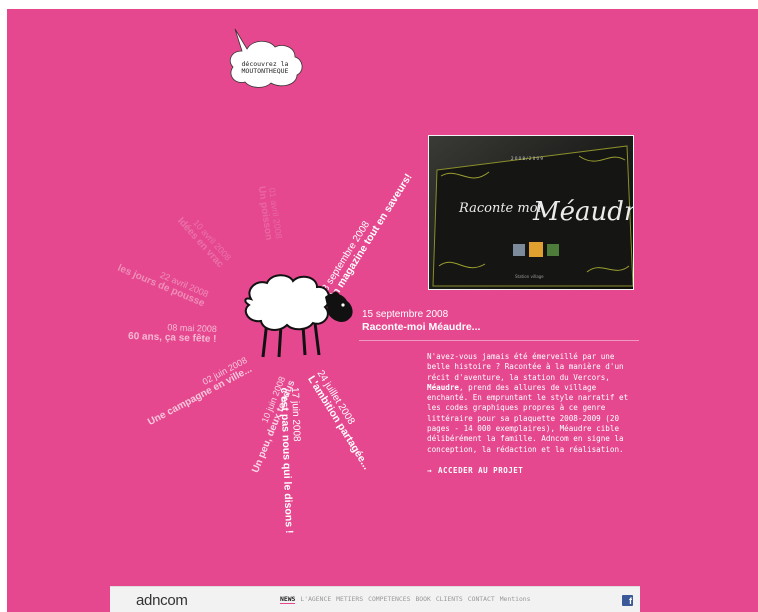  What do you see at coordinates (270, 212) in the screenshot?
I see `news-ray-item: 01 avril 2008 Un poisson` at bounding box center [270, 212].